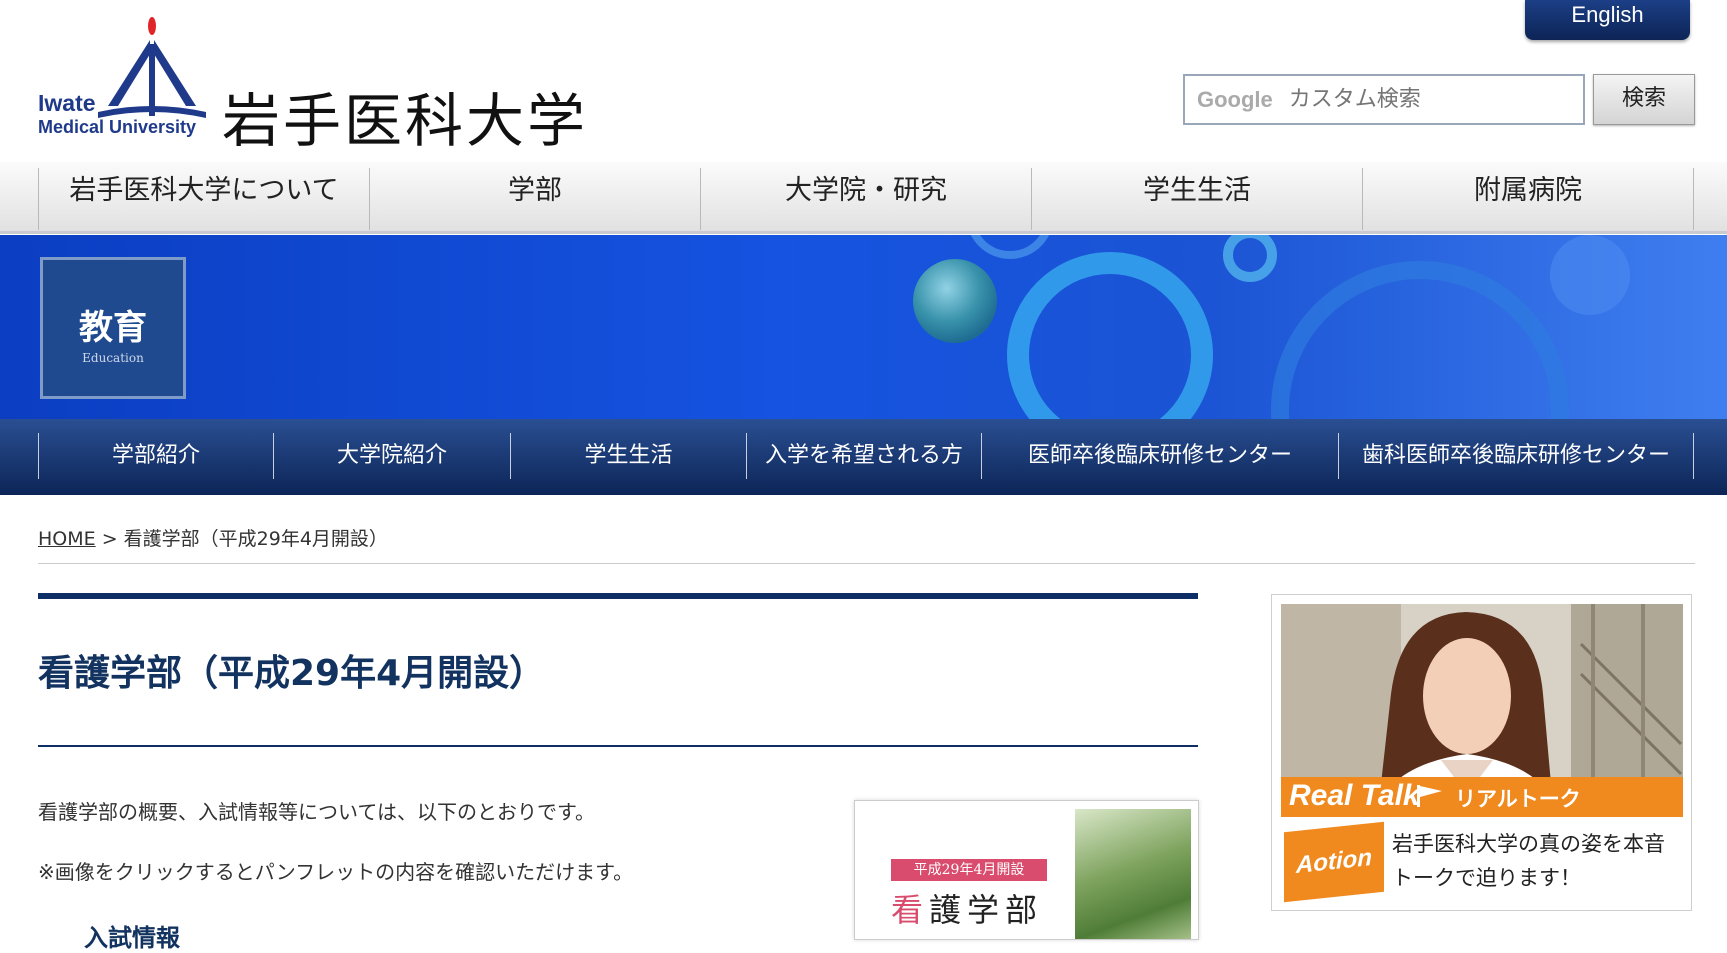 Image resolution: width=1727 pixels, height=953 pixels. I want to click on section-heading: 入試情報, so click(132, 938).